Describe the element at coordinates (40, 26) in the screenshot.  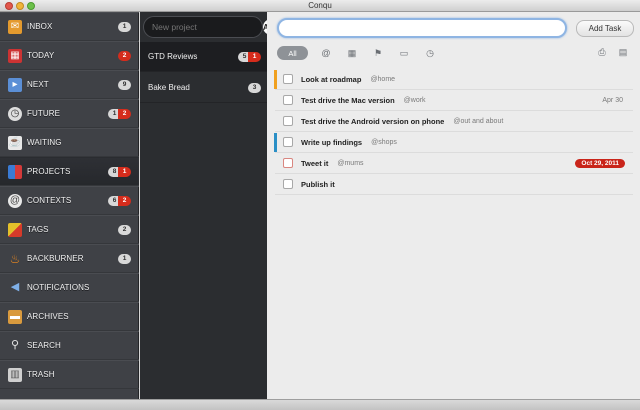
I see `sidebar-item-label: INBOX` at that location.